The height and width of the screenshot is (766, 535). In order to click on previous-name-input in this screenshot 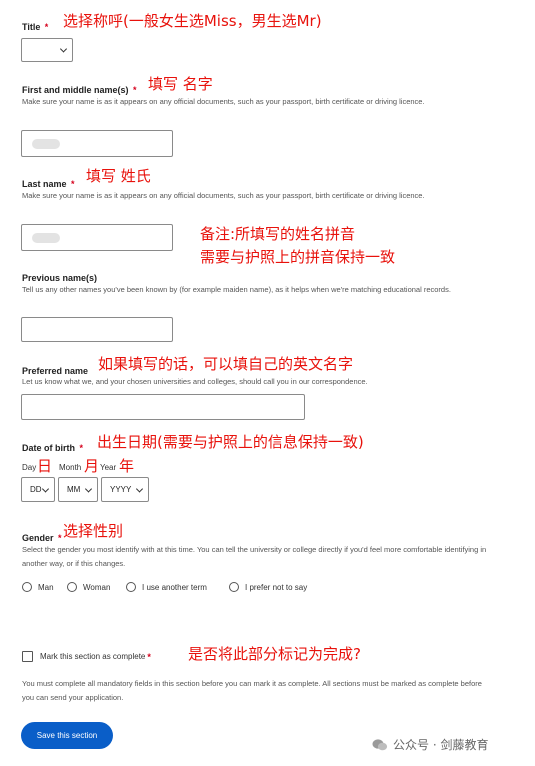, I will do `click(97, 329)`.